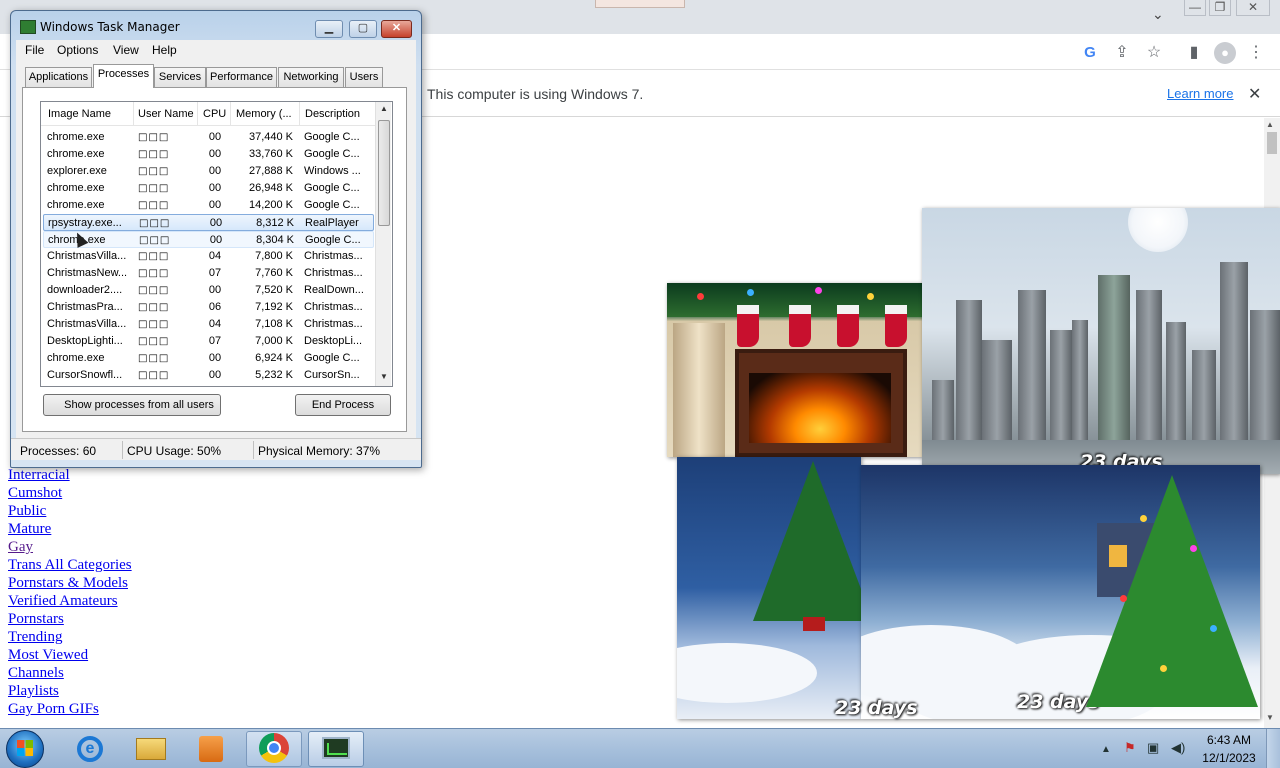 The height and width of the screenshot is (768, 1280). Describe the element at coordinates (1154, 53) in the screenshot. I see `bookmark-star-icon: ☆` at that location.